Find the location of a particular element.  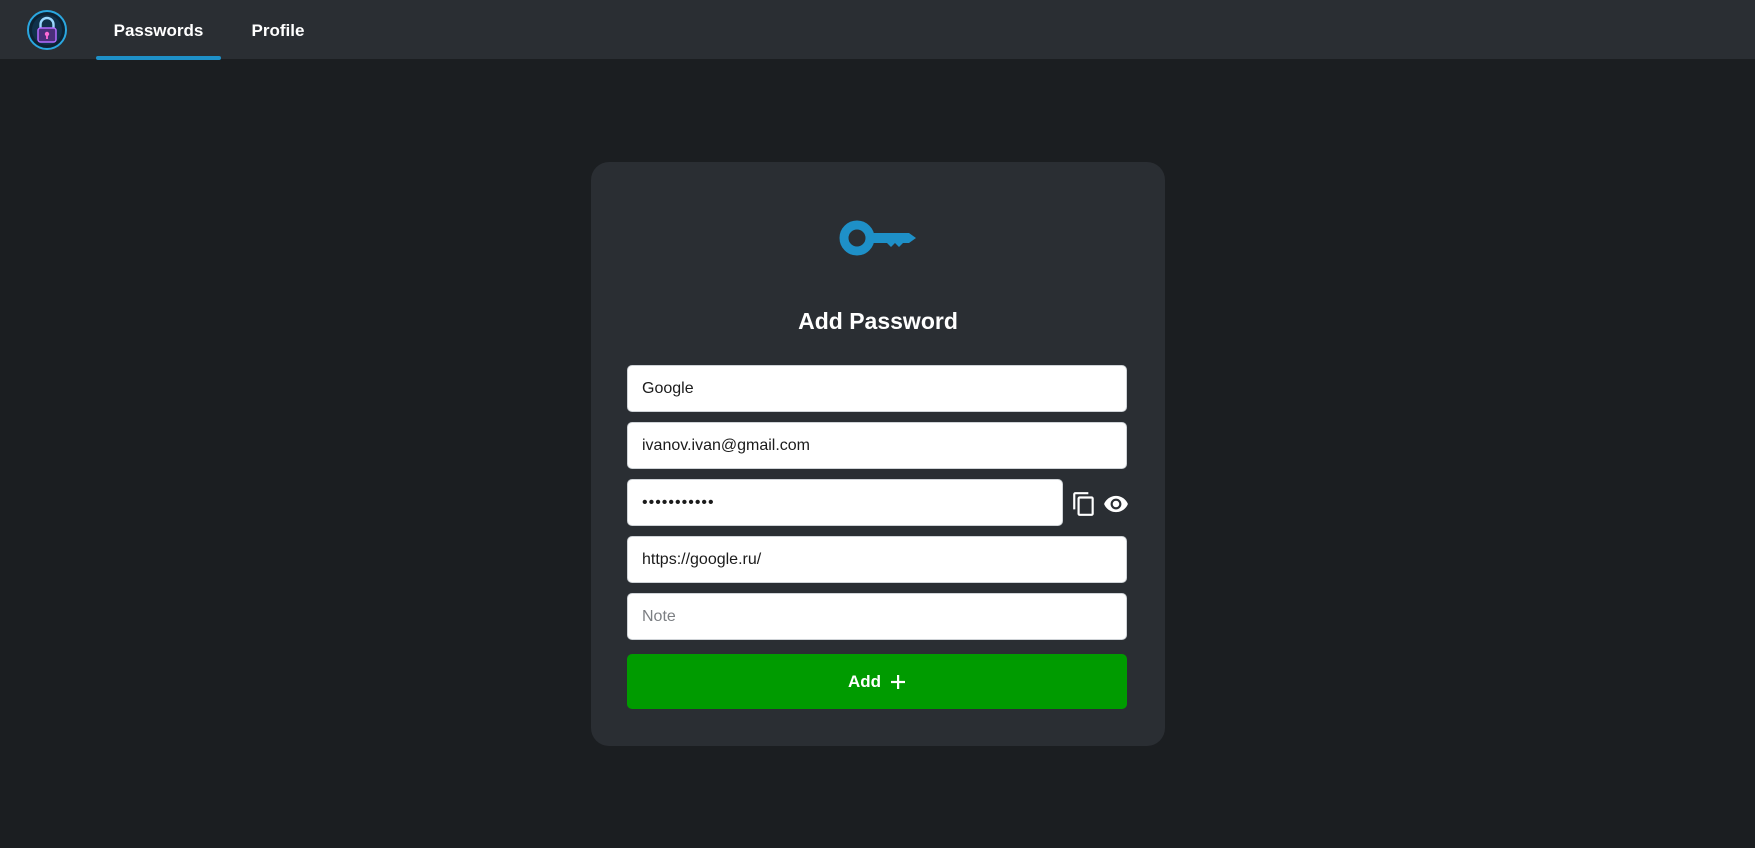

url-input is located at coordinates (877, 559).